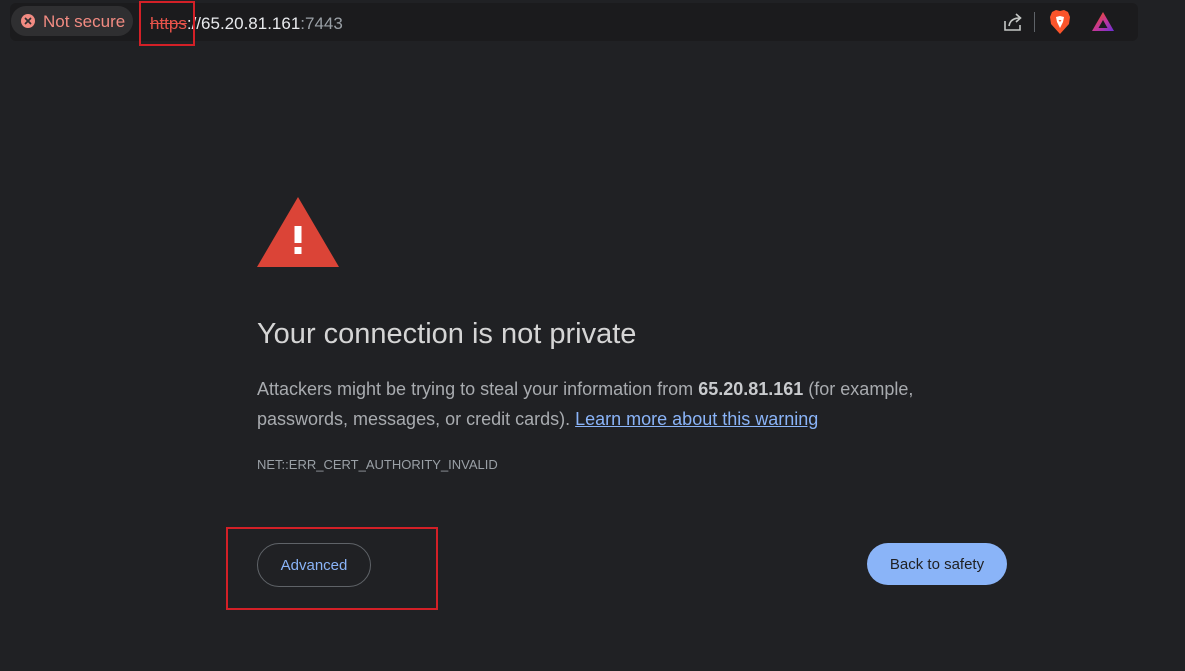 Image resolution: width=1185 pixels, height=671 pixels. Describe the element at coordinates (28, 21) in the screenshot. I see `not-secure-icon` at that location.